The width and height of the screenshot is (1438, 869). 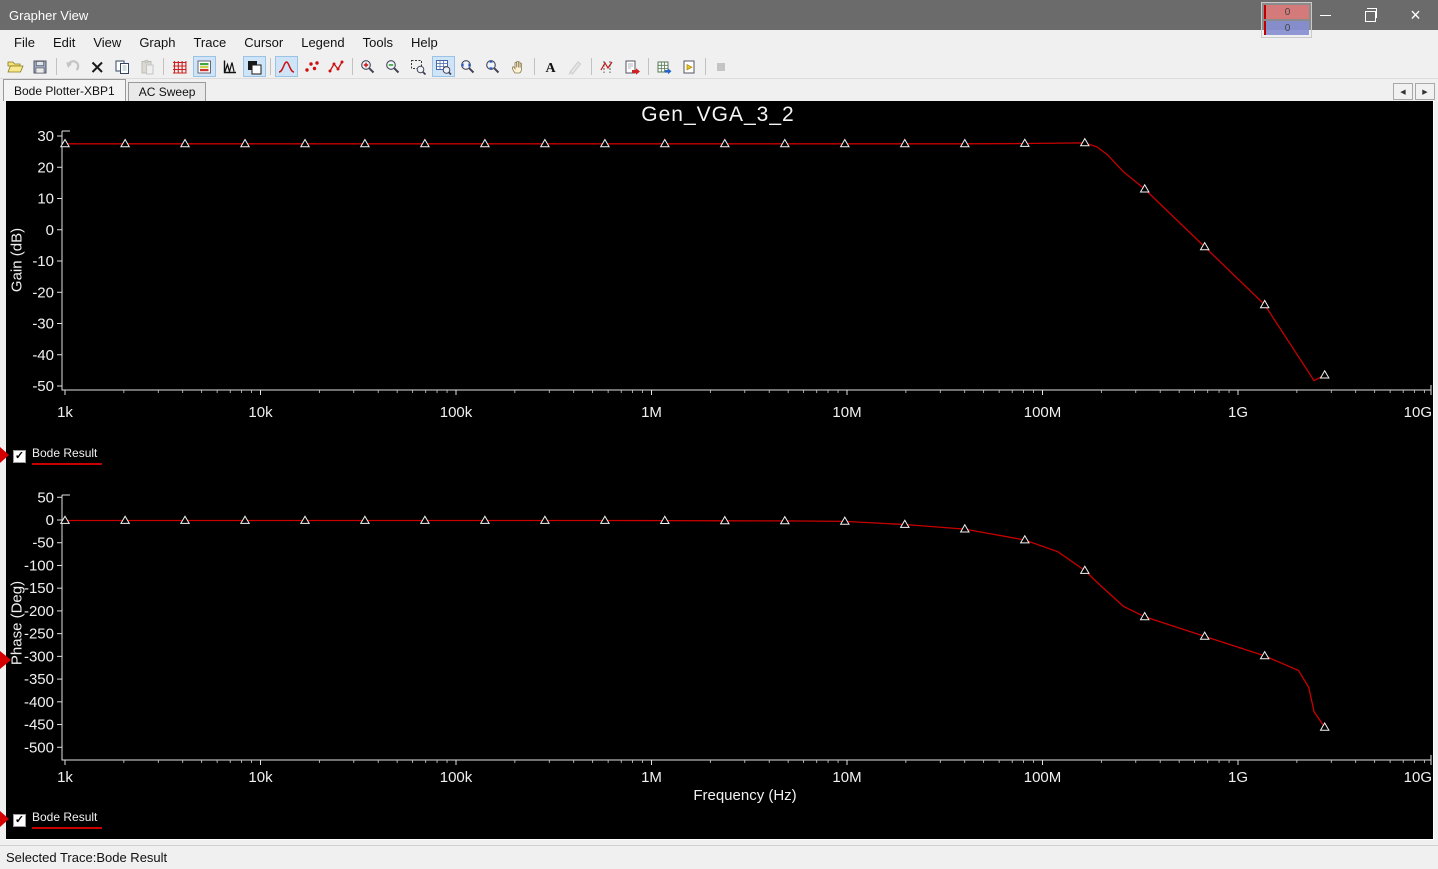 What do you see at coordinates (263, 42) in the screenshot?
I see `menu-cursor: Cursor` at bounding box center [263, 42].